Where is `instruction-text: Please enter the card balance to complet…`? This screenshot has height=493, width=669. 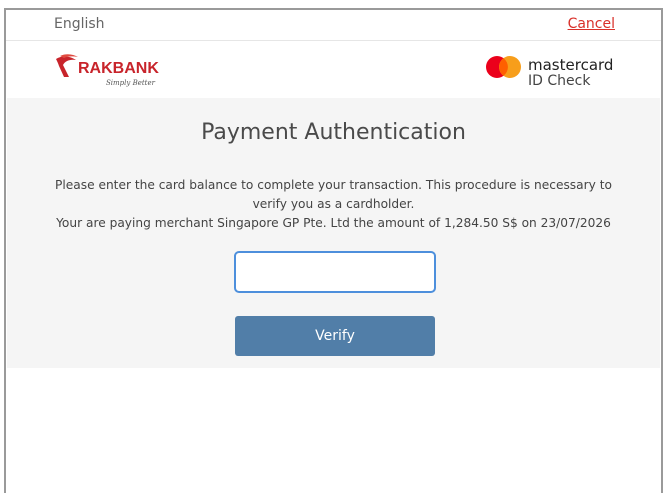 instruction-text: Please enter the card balance to complet… is located at coordinates (333, 194).